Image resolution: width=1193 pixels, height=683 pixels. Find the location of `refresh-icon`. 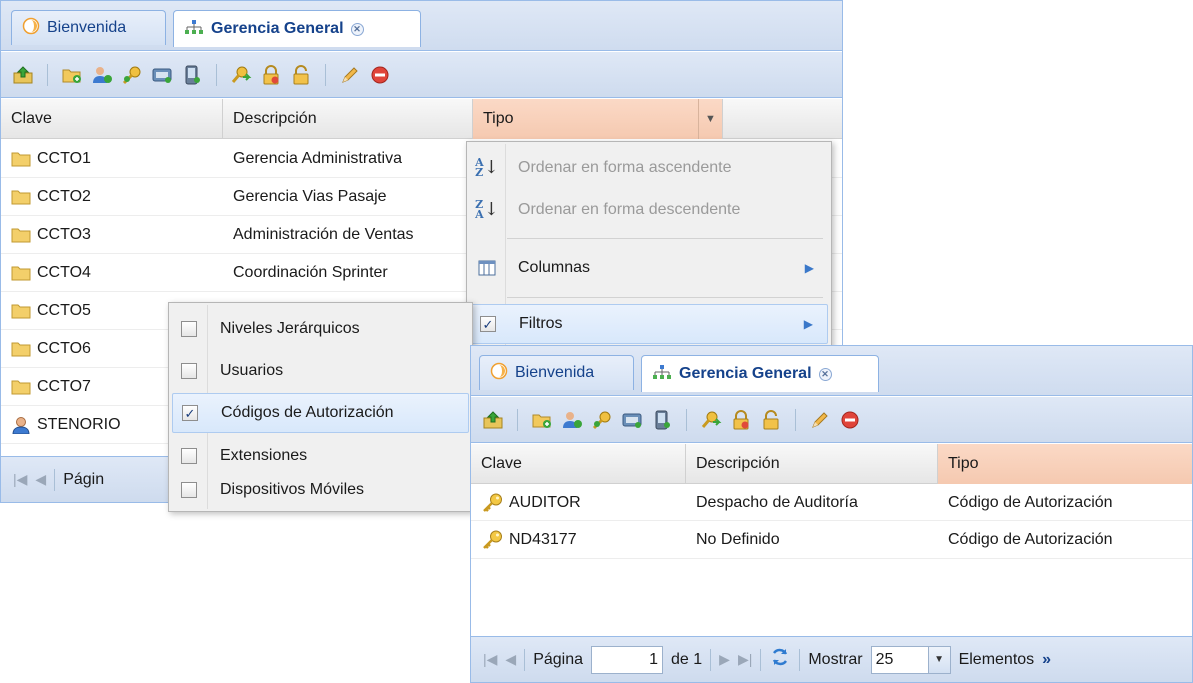

refresh-icon is located at coordinates (780, 659).